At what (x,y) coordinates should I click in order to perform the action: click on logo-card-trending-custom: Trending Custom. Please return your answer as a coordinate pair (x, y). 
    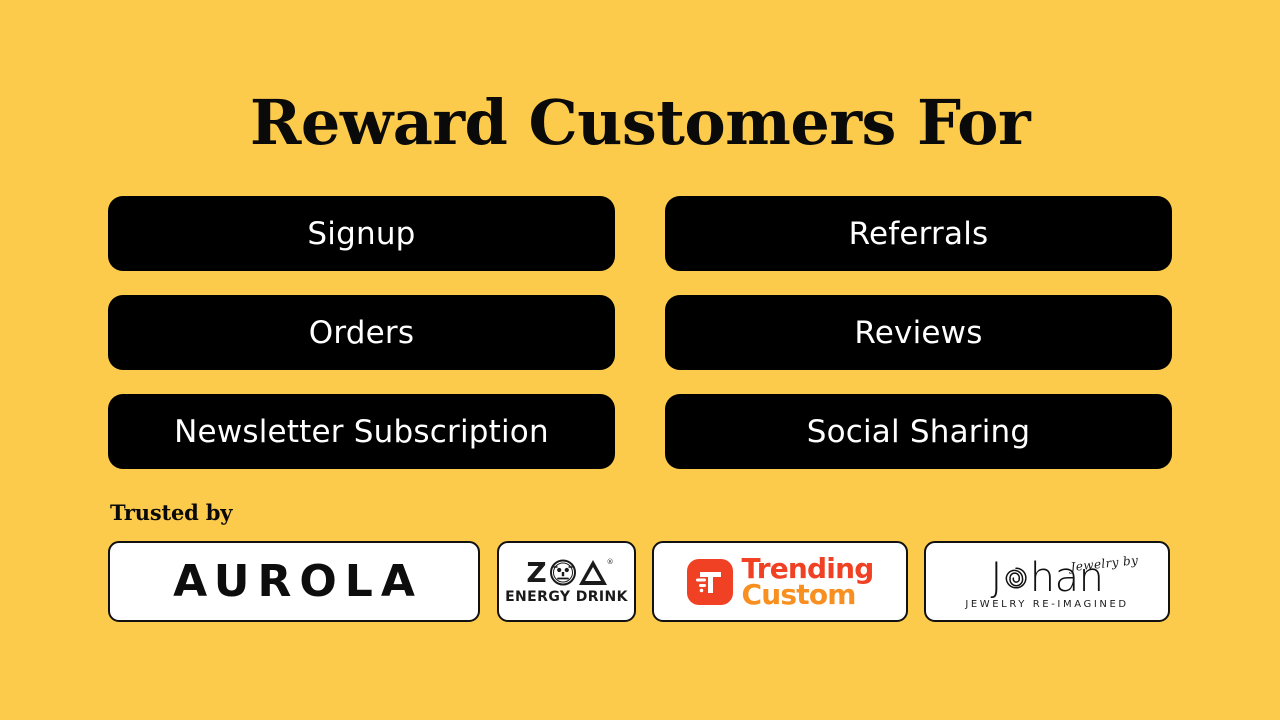
    Looking at the image, I should click on (780, 581).